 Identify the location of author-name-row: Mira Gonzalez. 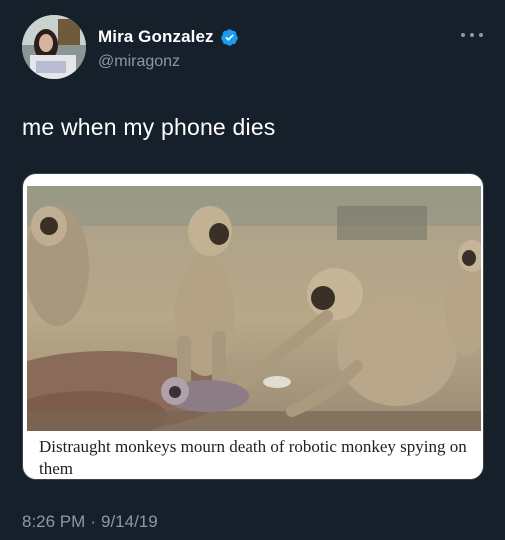
(168, 37).